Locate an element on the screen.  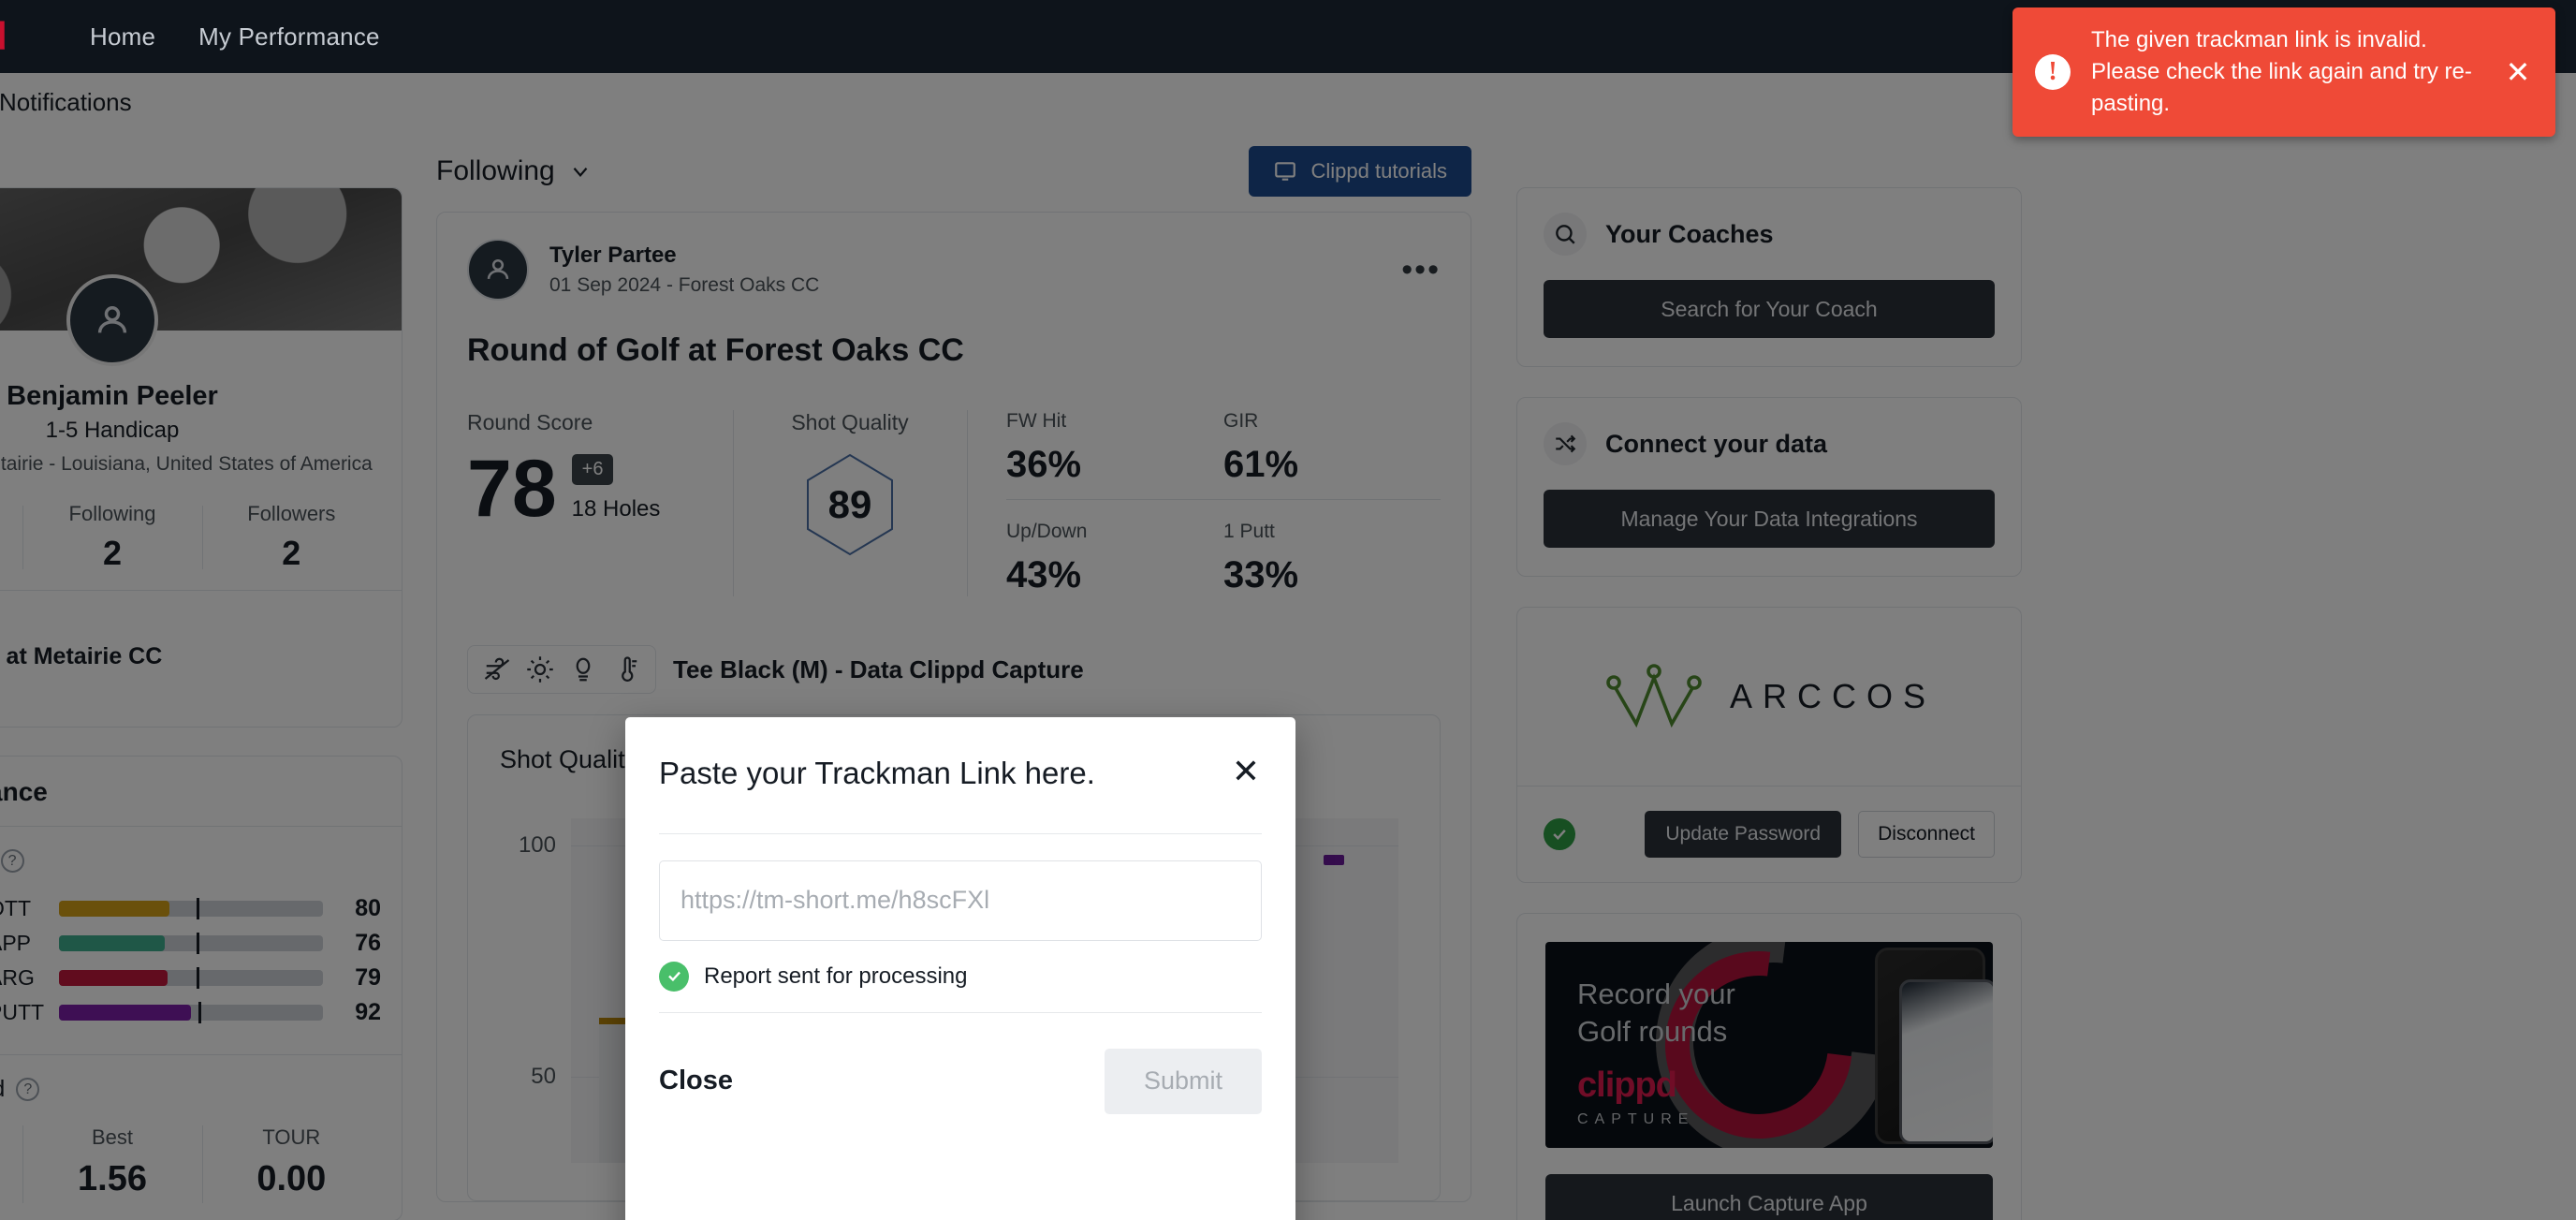
pq-value: 76 is located at coordinates (368, 943).